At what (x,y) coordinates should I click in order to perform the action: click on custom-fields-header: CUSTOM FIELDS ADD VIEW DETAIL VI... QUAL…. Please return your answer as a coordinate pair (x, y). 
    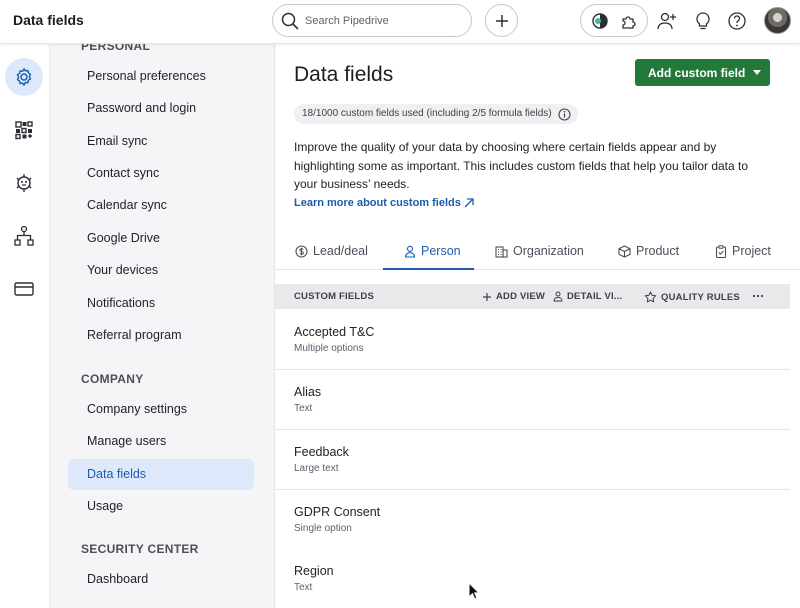
    Looking at the image, I should click on (532, 296).